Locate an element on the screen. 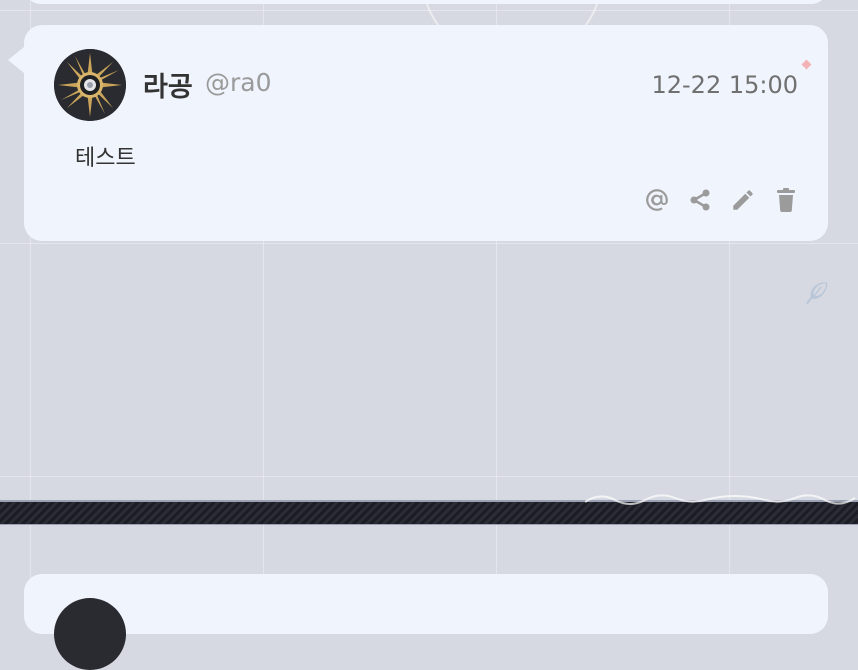  edit-icon is located at coordinates (743, 200).